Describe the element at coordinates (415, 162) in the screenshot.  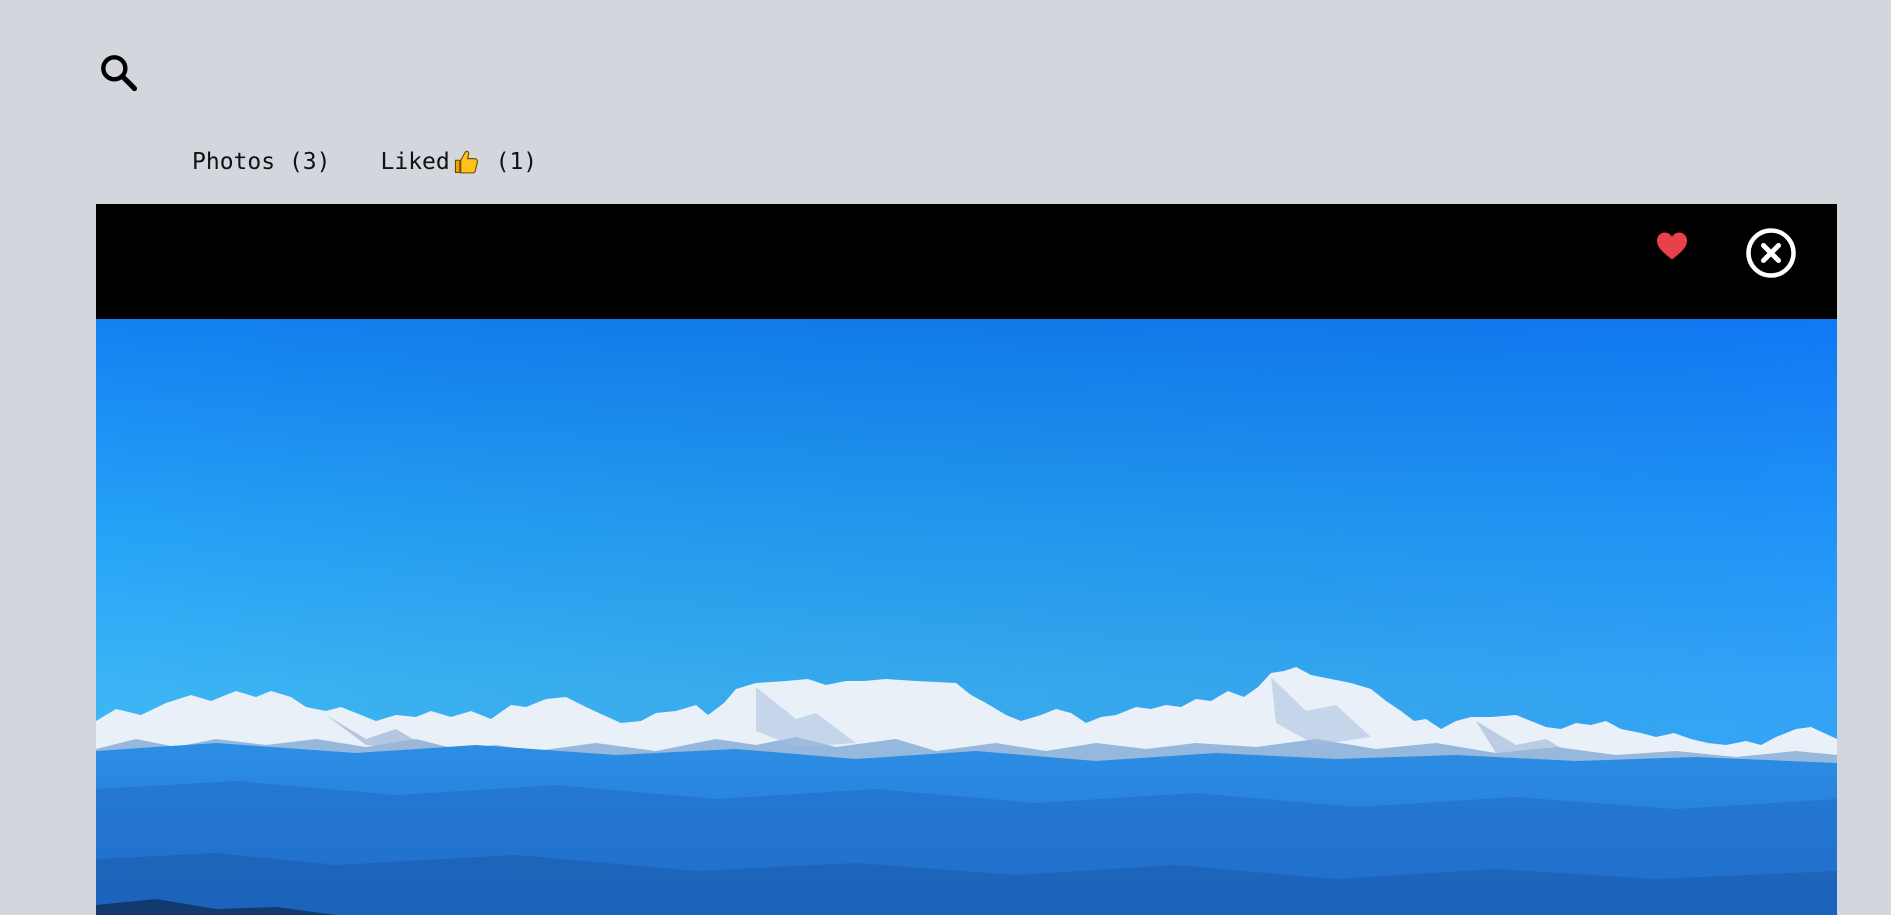
I see `tab-liked-label: Liked` at that location.